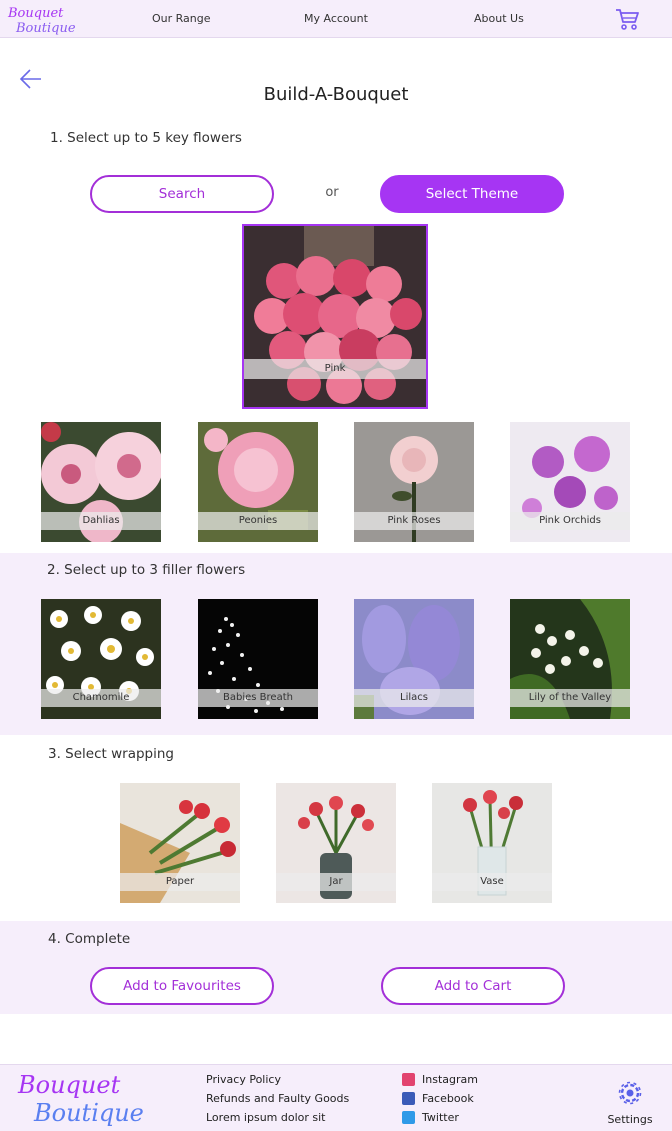 This screenshot has height=1131, width=672. What do you see at coordinates (45, 28) in the screenshot?
I see `brand-line2: Boutique` at bounding box center [45, 28].